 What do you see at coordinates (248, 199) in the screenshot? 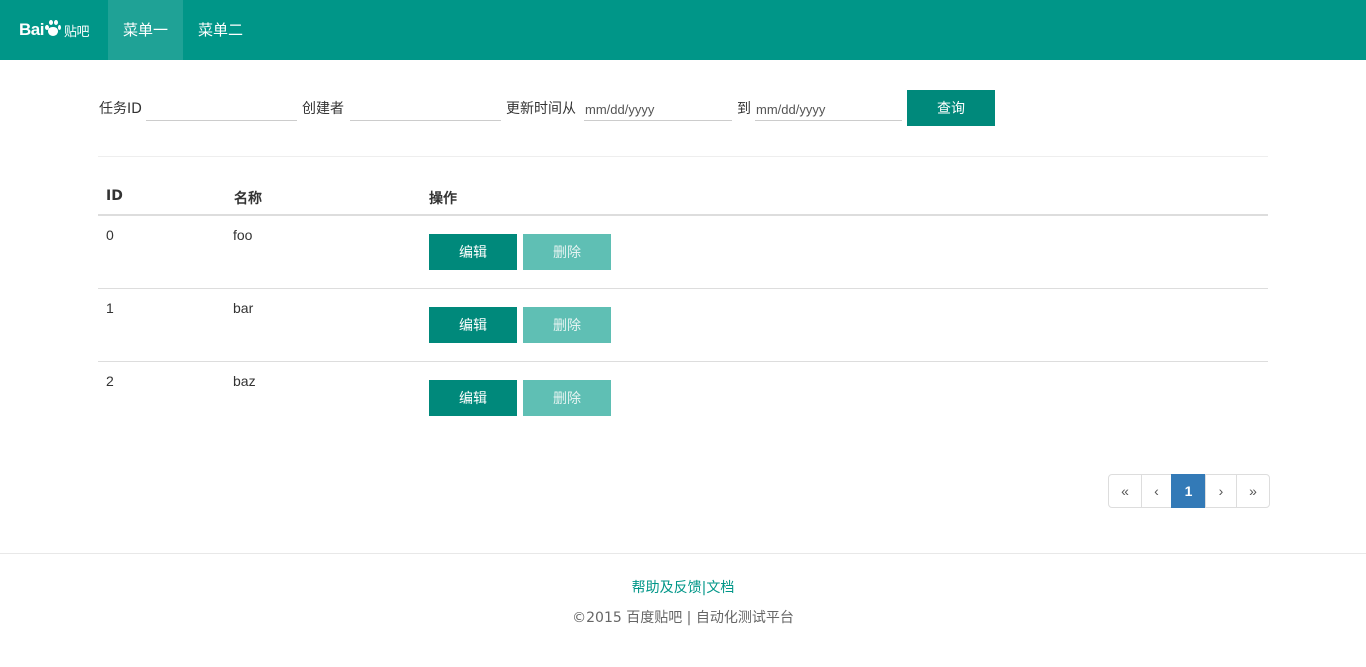
I see `column-header-name: 名称` at bounding box center [248, 199].